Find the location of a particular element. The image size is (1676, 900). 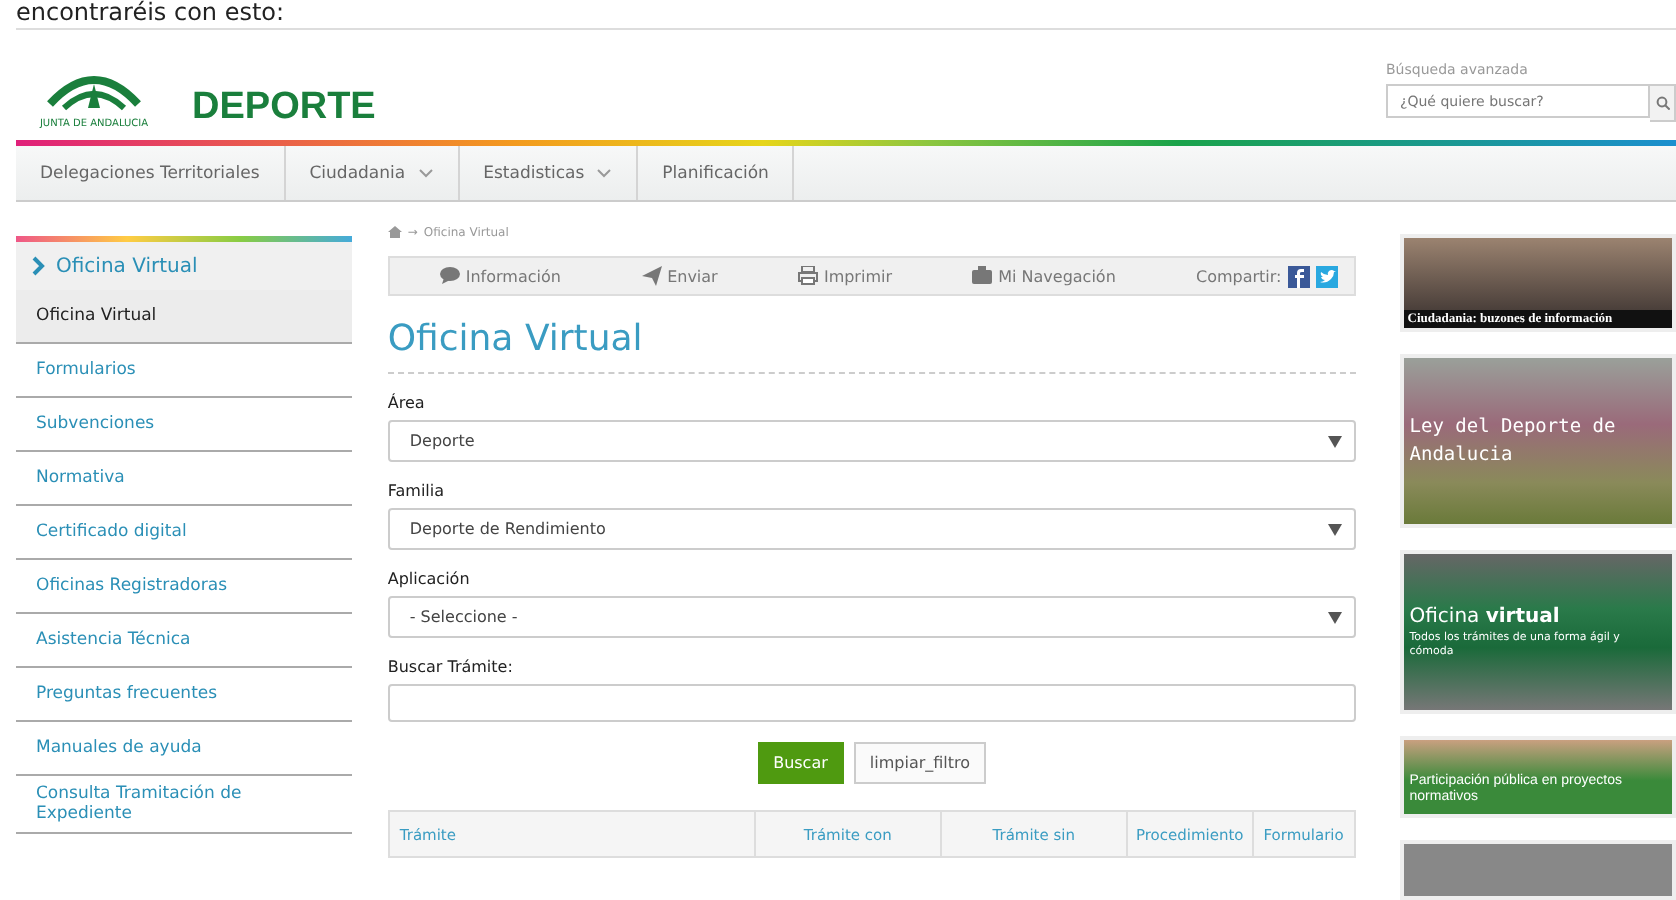

sidebar-item: Consulta Tramitación de Expediente is located at coordinates (184, 805).